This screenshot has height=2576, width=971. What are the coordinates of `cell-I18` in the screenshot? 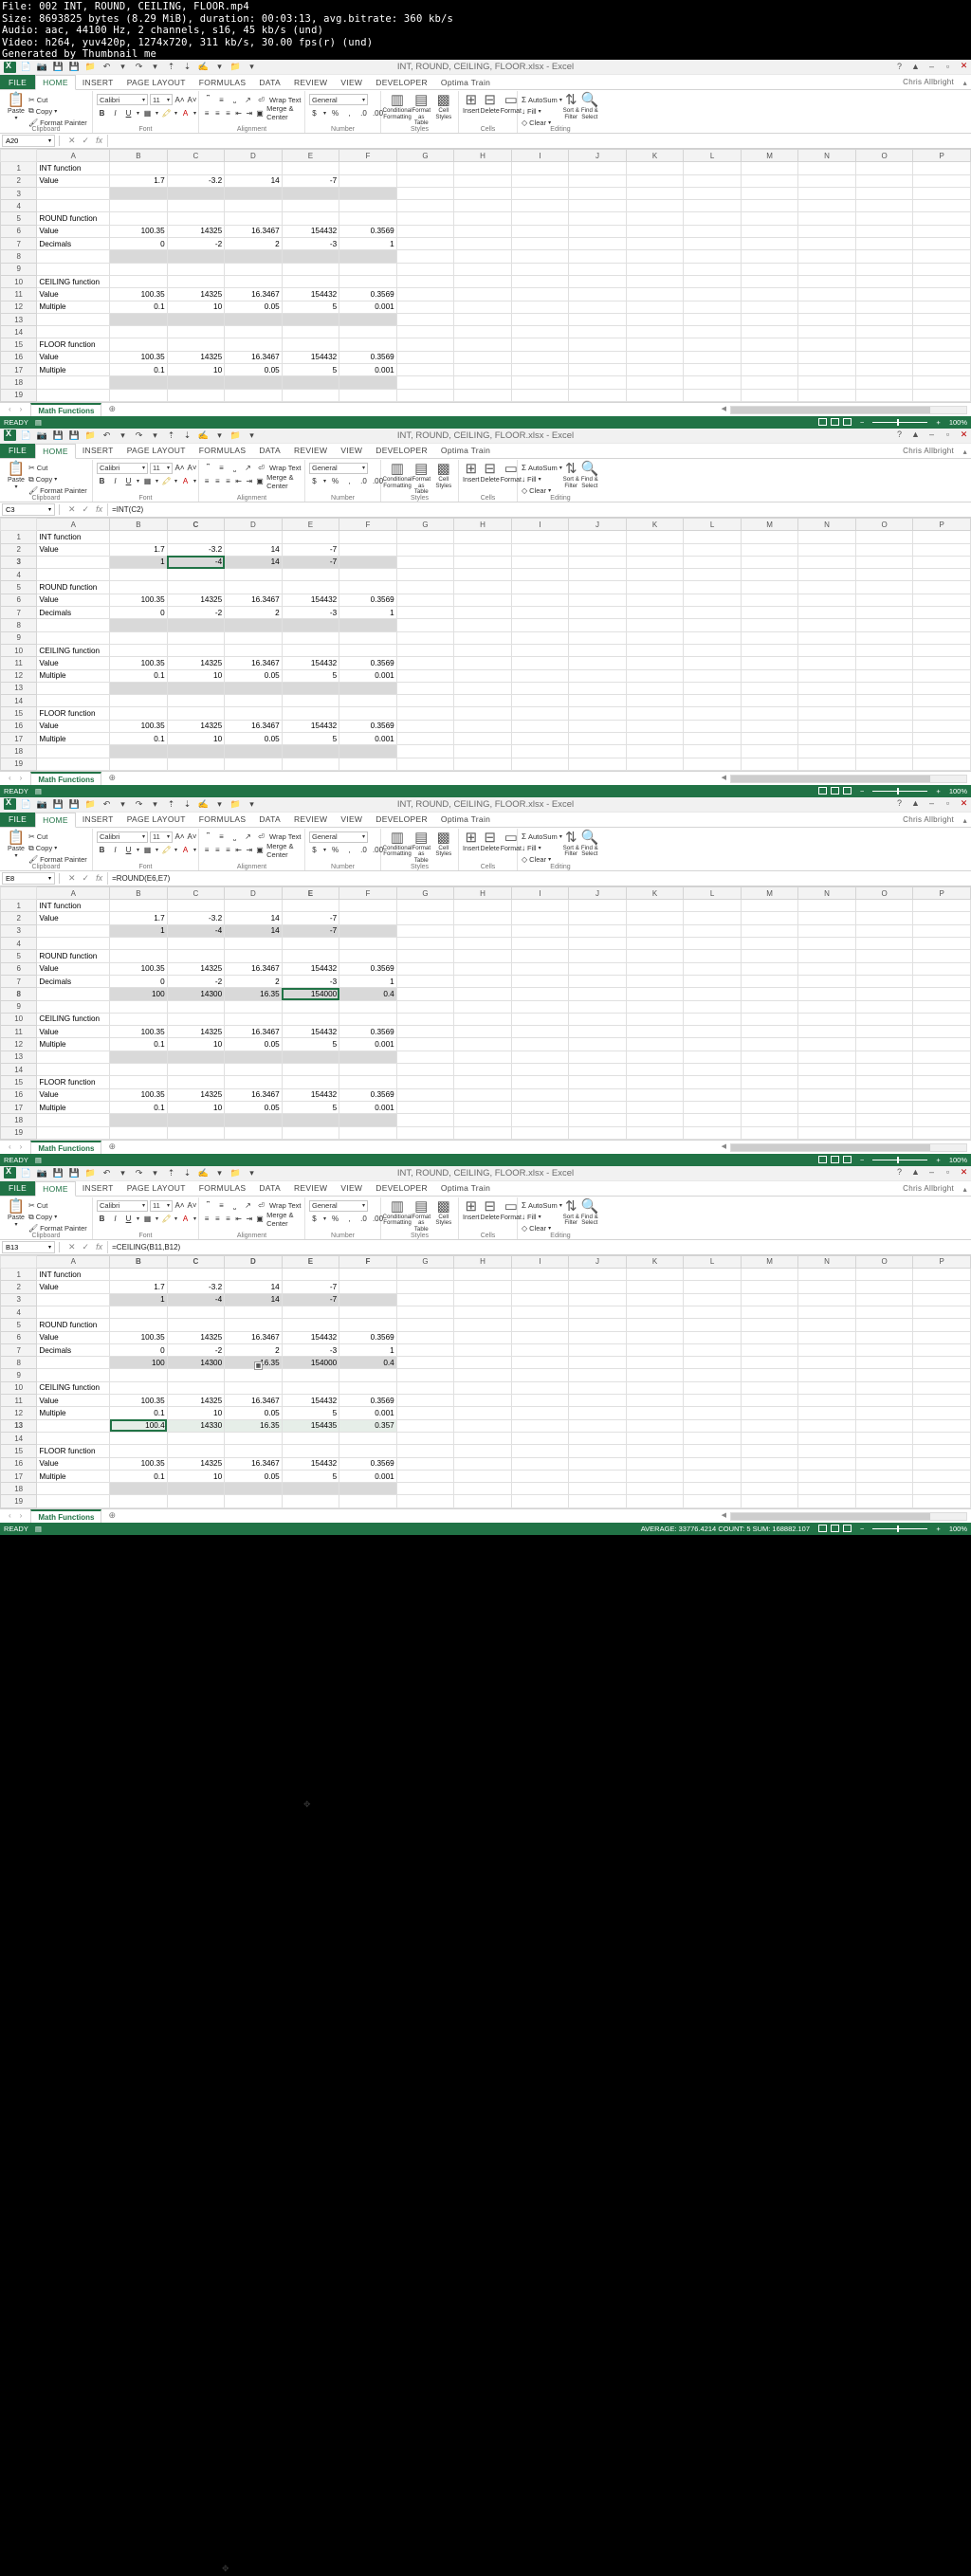 It's located at (540, 1489).